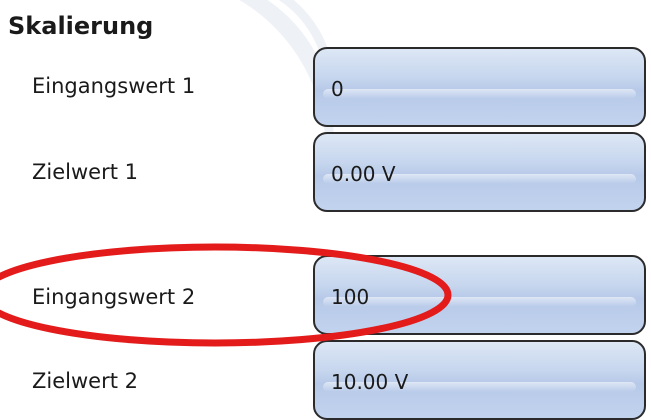 The image size is (651, 420). Describe the element at coordinates (479, 87) in the screenshot. I see `eingangswert-1-field: 0` at that location.